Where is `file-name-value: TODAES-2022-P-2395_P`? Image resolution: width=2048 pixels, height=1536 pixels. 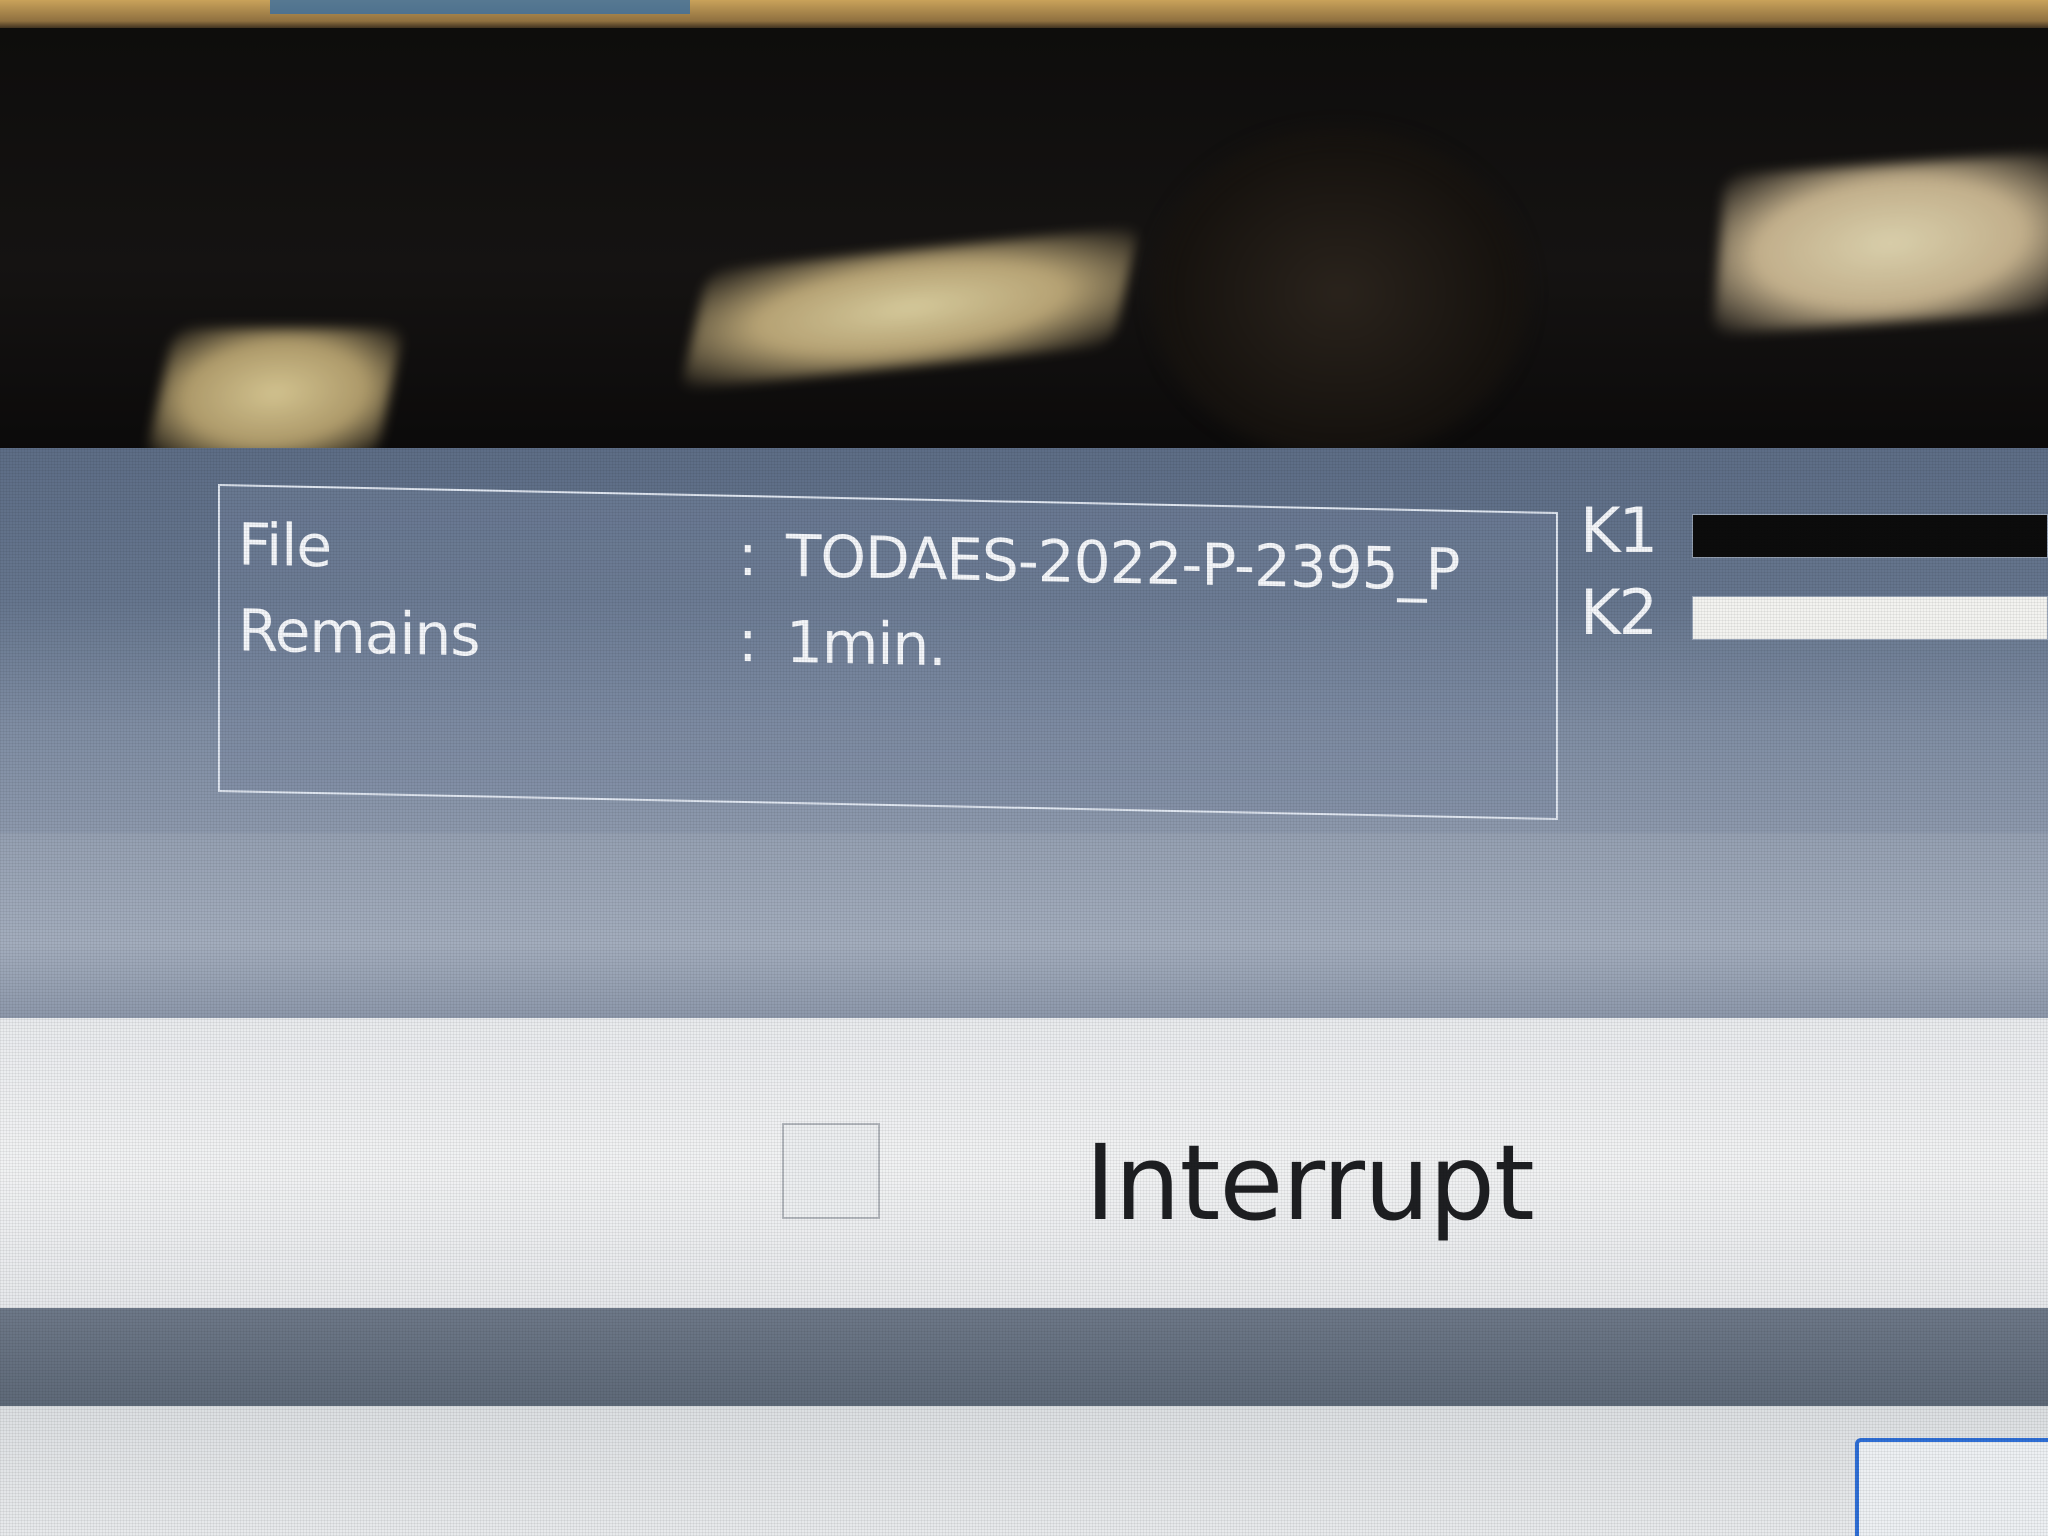
file-name-value: TODAES-2022-P-2395_P is located at coordinates (1123, 562).